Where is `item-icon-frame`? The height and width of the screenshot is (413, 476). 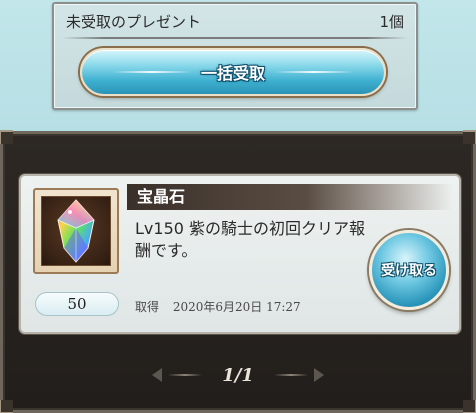 item-icon-frame is located at coordinates (76, 231).